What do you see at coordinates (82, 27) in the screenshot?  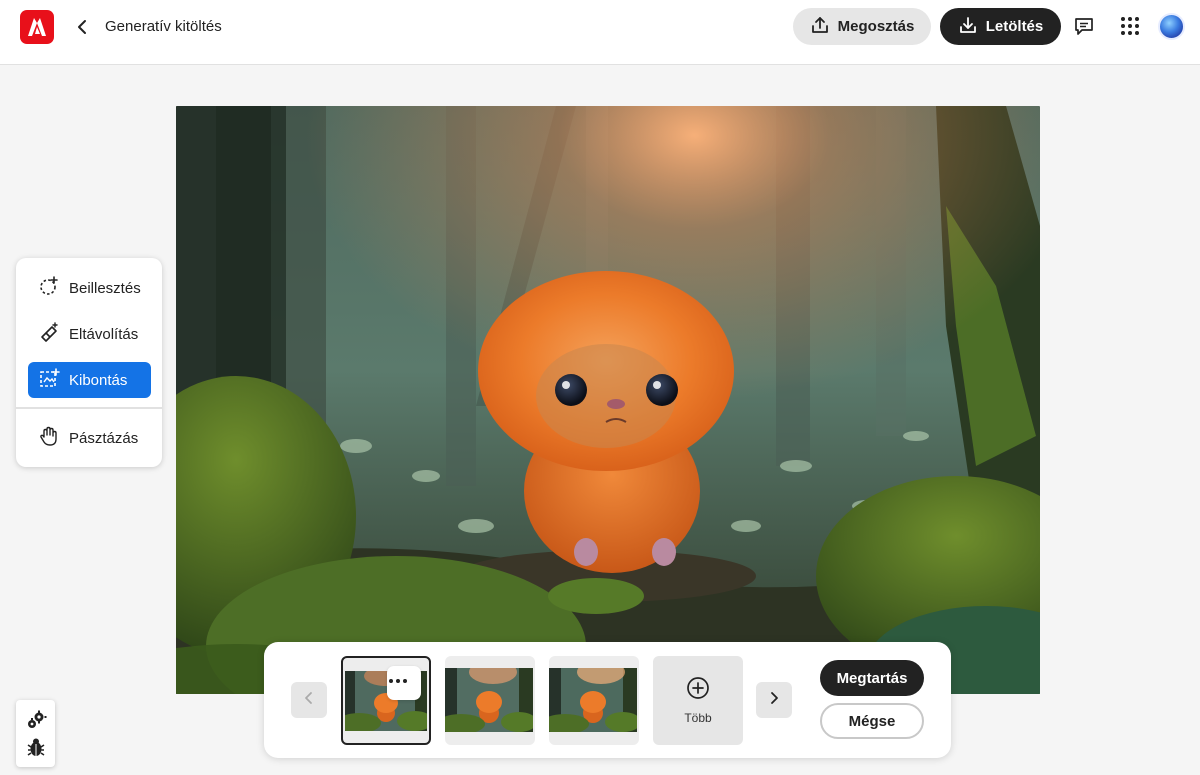 I see `back-arrow-icon` at bounding box center [82, 27].